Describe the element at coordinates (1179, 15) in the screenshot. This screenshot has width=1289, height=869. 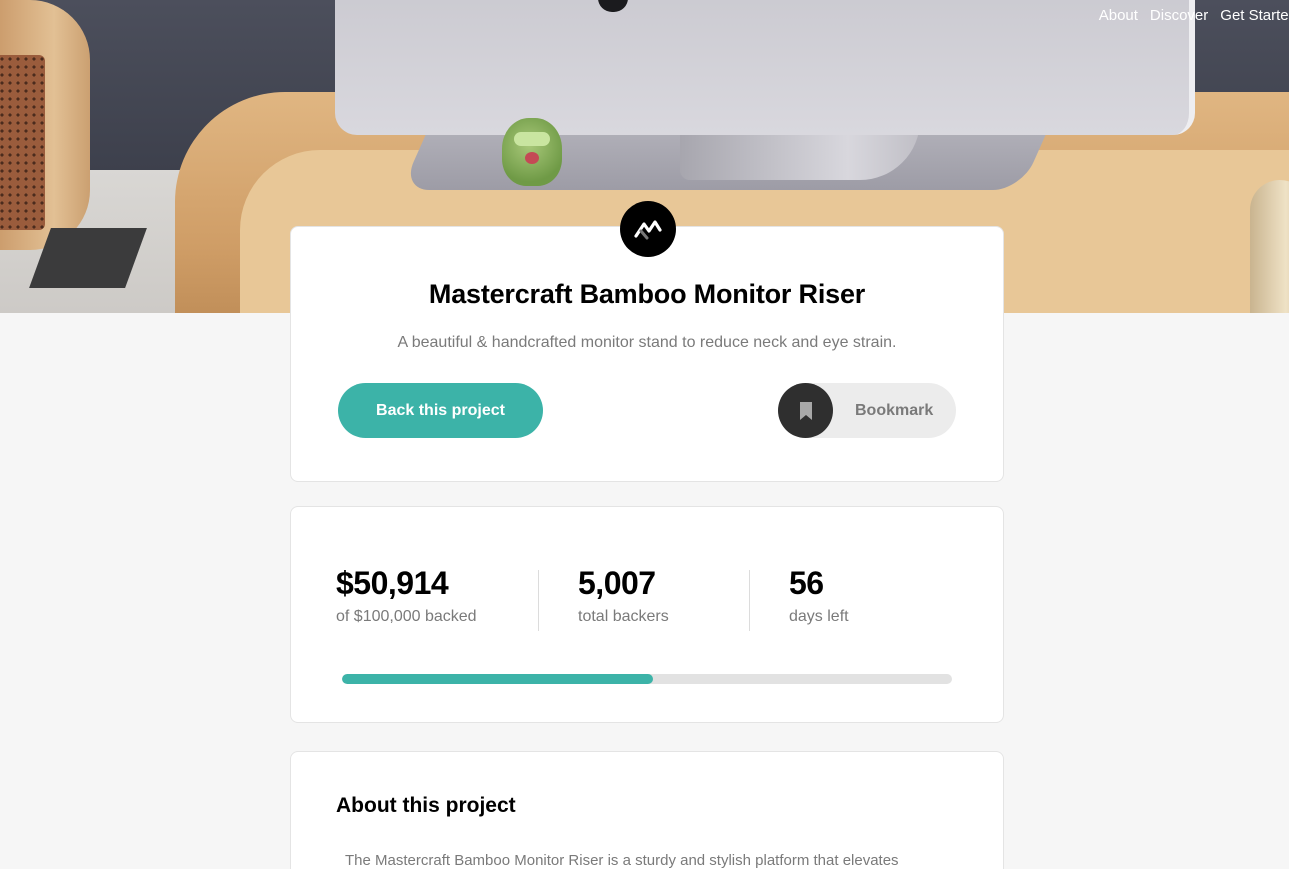
I see `nav-link-discover: Discover` at that location.